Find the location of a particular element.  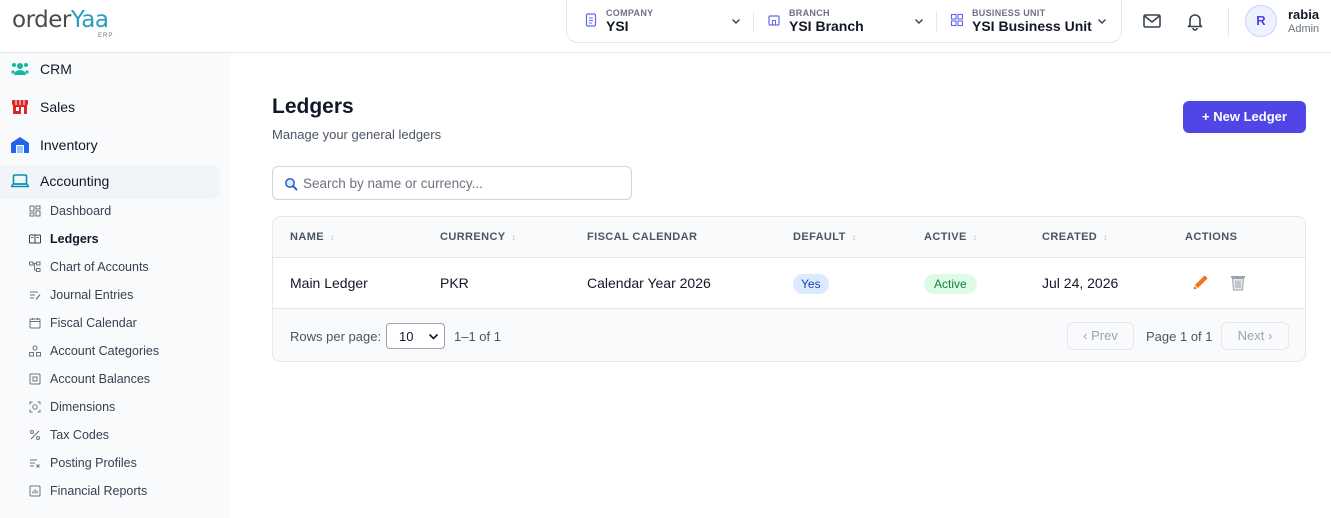

rows-per-page-value: 10 is located at coordinates (406, 336).